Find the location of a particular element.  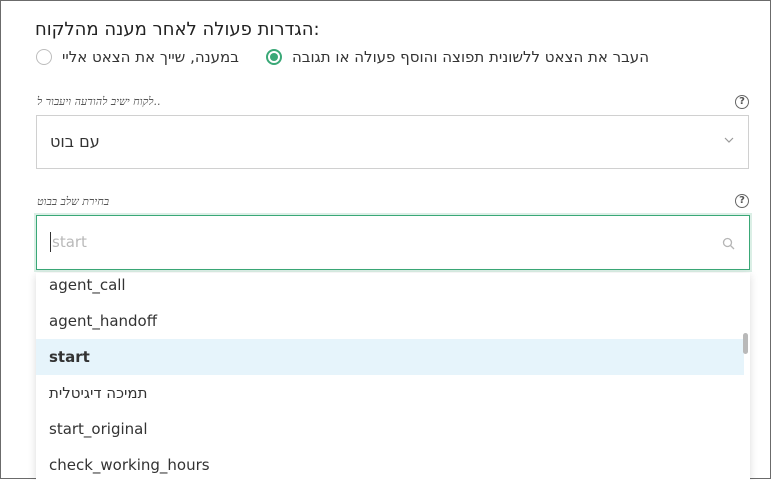

dropdown-option-selected: start is located at coordinates (390, 357).